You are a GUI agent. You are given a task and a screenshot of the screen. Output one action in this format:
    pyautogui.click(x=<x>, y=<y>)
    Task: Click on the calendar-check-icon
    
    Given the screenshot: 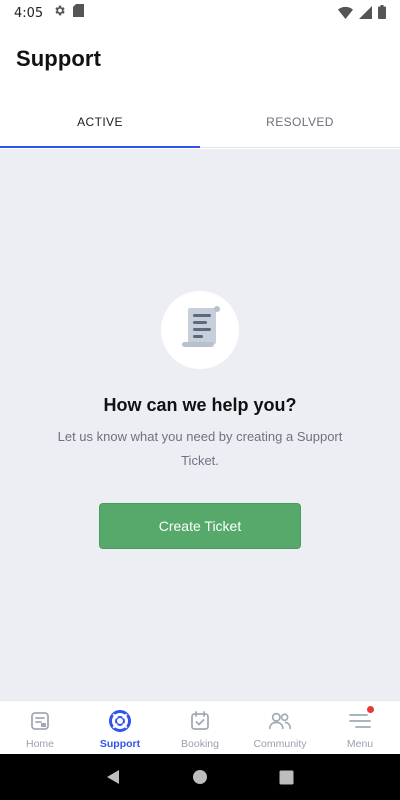 What is the action you would take?
    pyautogui.click(x=200, y=721)
    